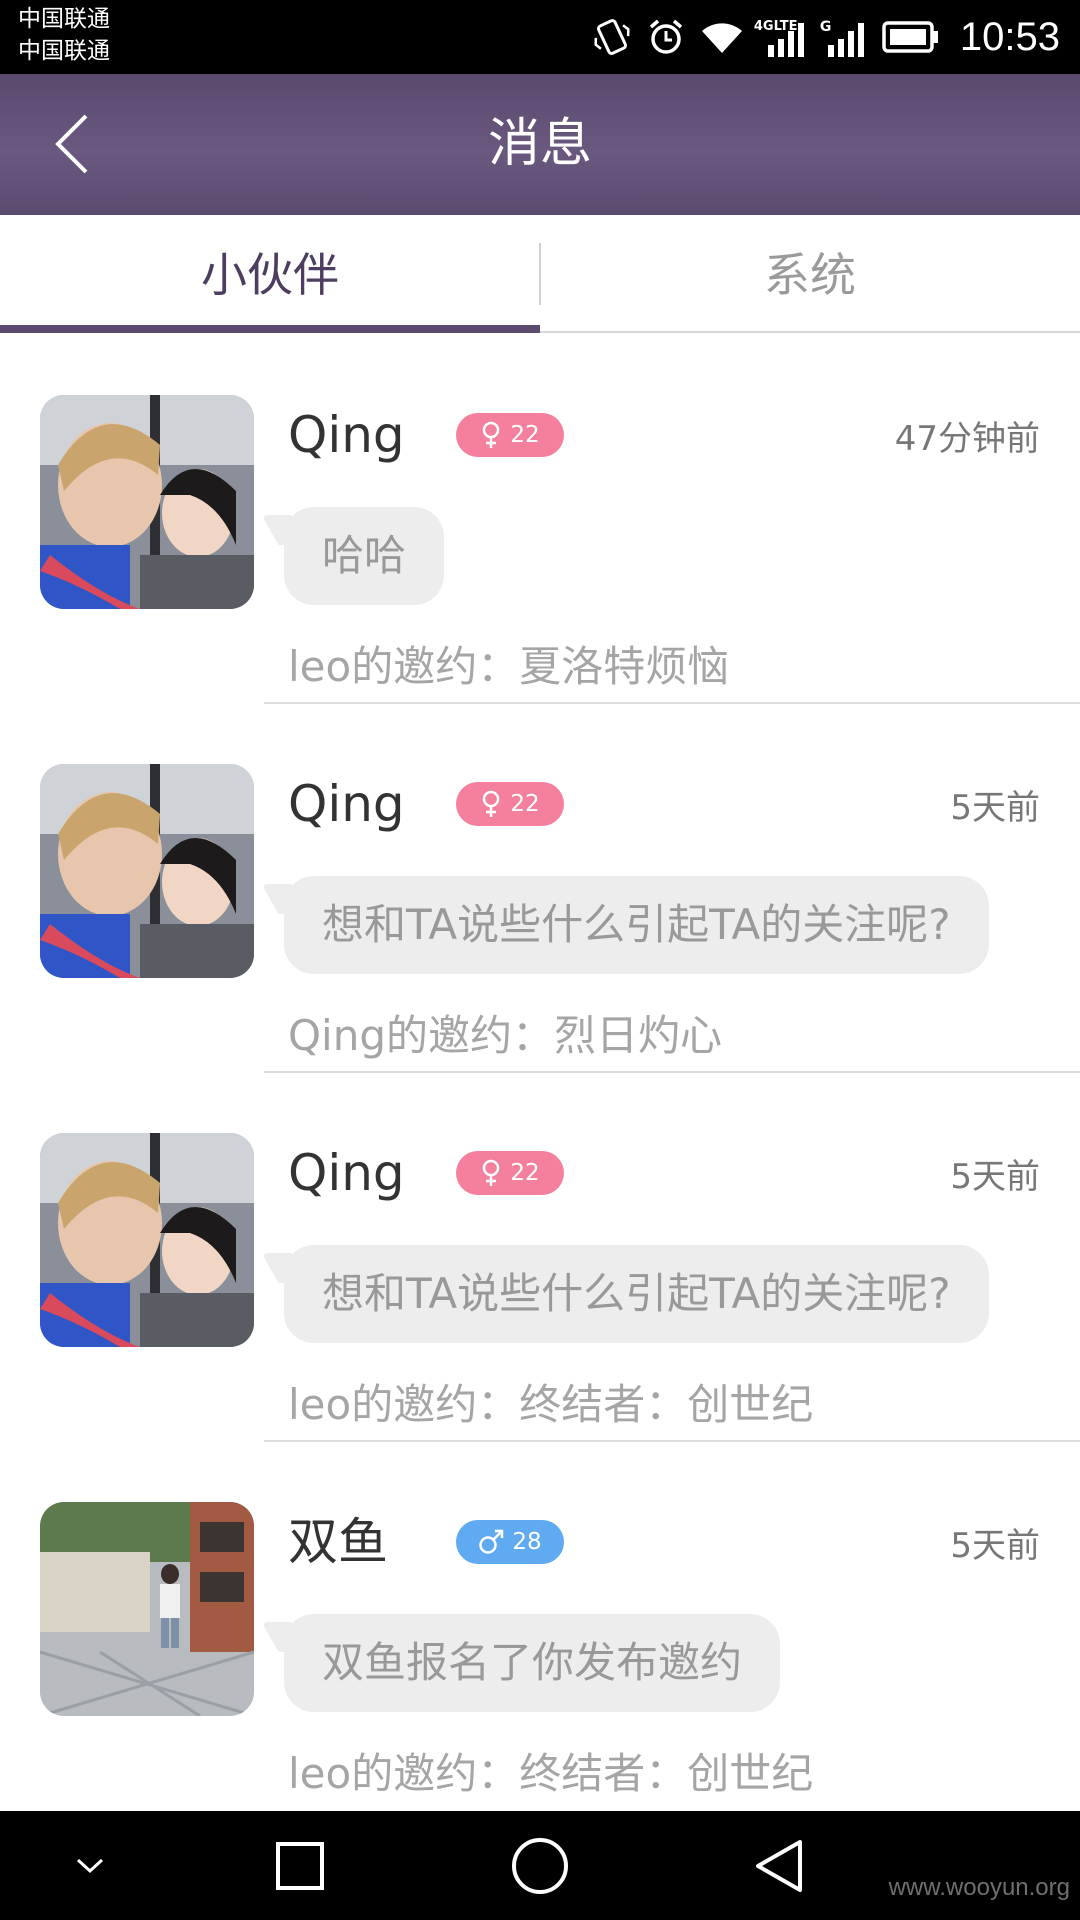 This screenshot has width=1080, height=1920. I want to click on chevron-down-icon, so click(90, 1865).